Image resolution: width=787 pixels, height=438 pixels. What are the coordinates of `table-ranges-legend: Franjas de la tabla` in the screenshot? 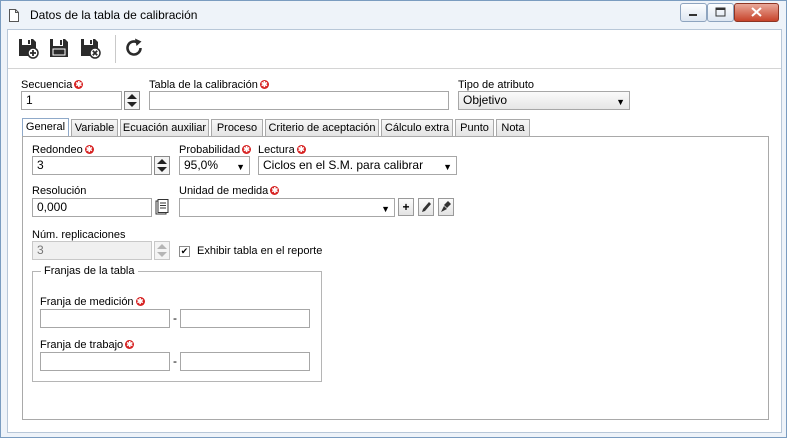 It's located at (89, 271).